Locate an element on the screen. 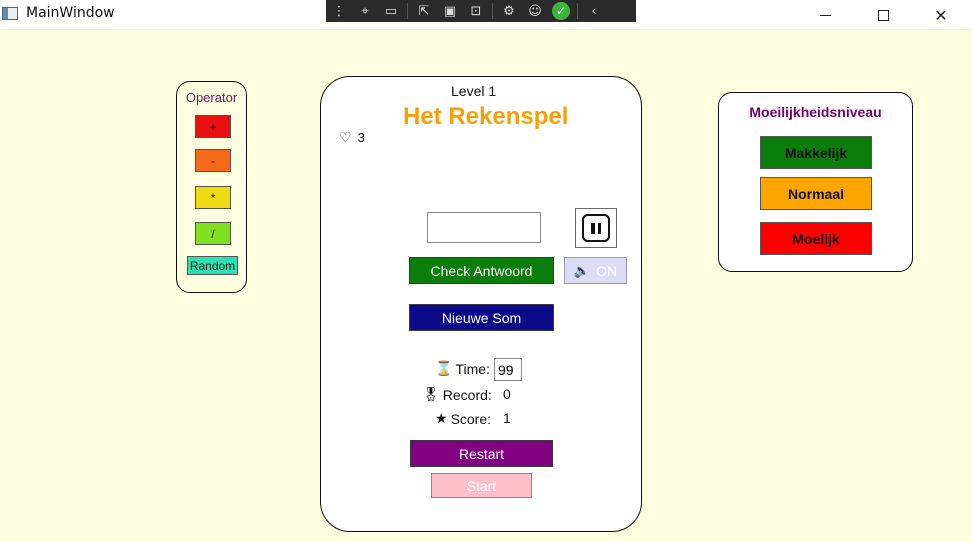 The image size is (972, 542). operator-multiply-button: * is located at coordinates (213, 197).